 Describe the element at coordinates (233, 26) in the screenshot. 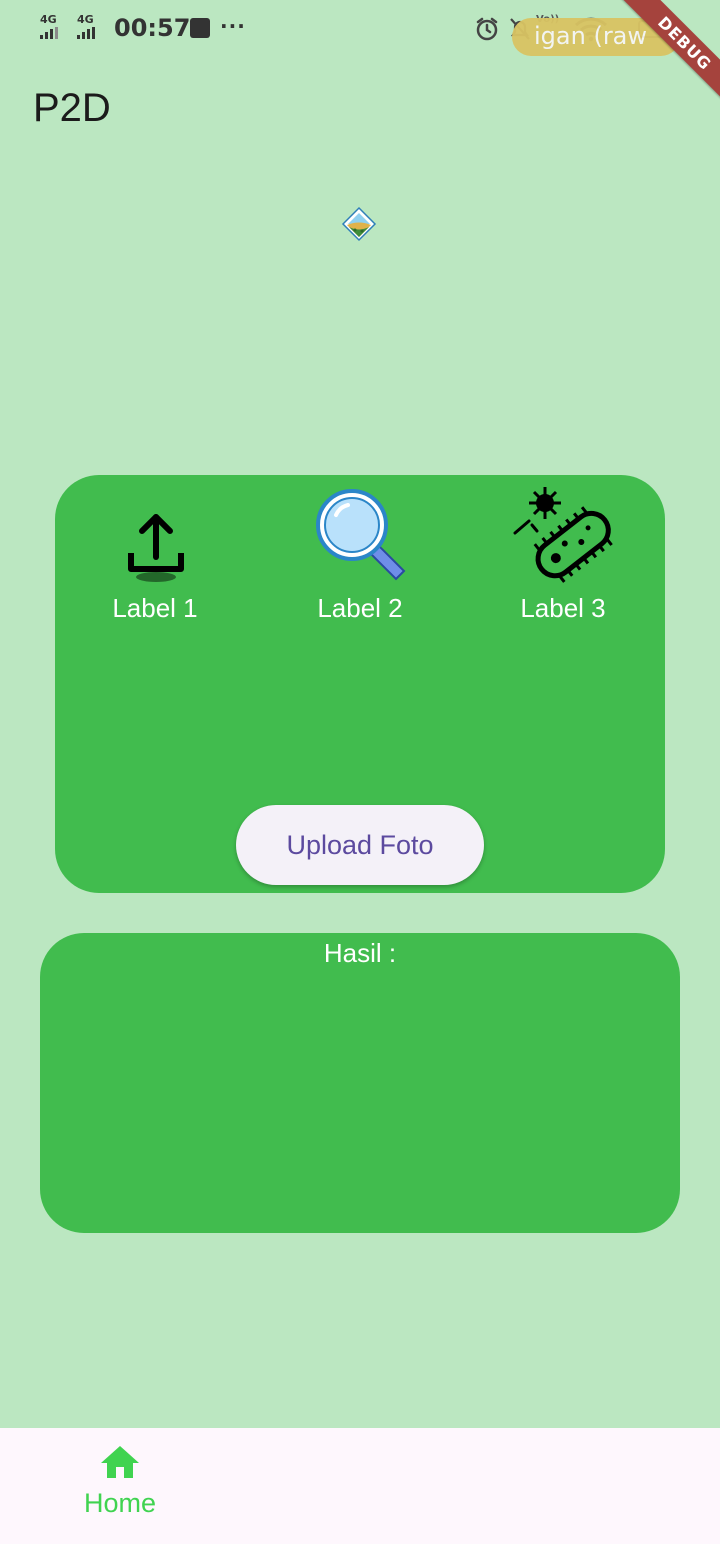

I see `more-notifications-icon: ···` at that location.